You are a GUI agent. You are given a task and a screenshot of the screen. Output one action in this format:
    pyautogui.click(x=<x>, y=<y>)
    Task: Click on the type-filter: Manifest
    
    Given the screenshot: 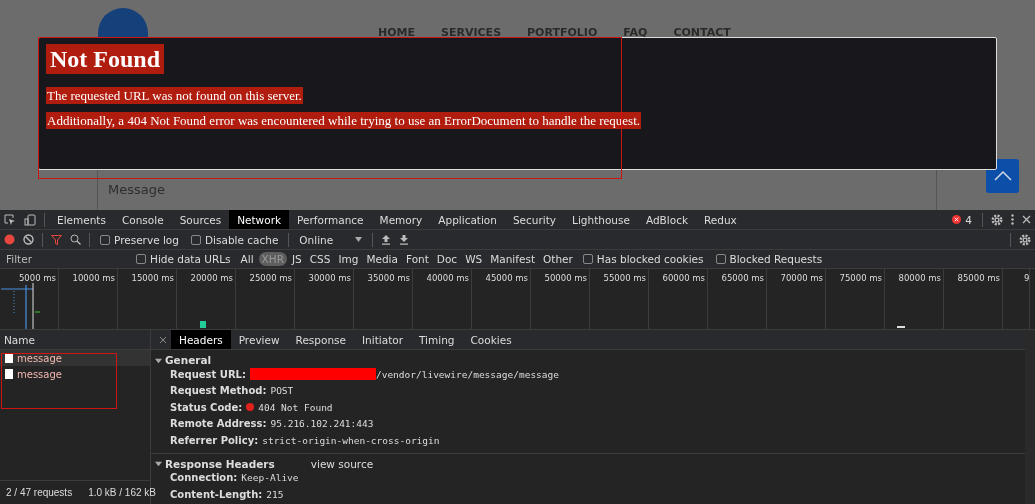 What is the action you would take?
    pyautogui.click(x=513, y=259)
    